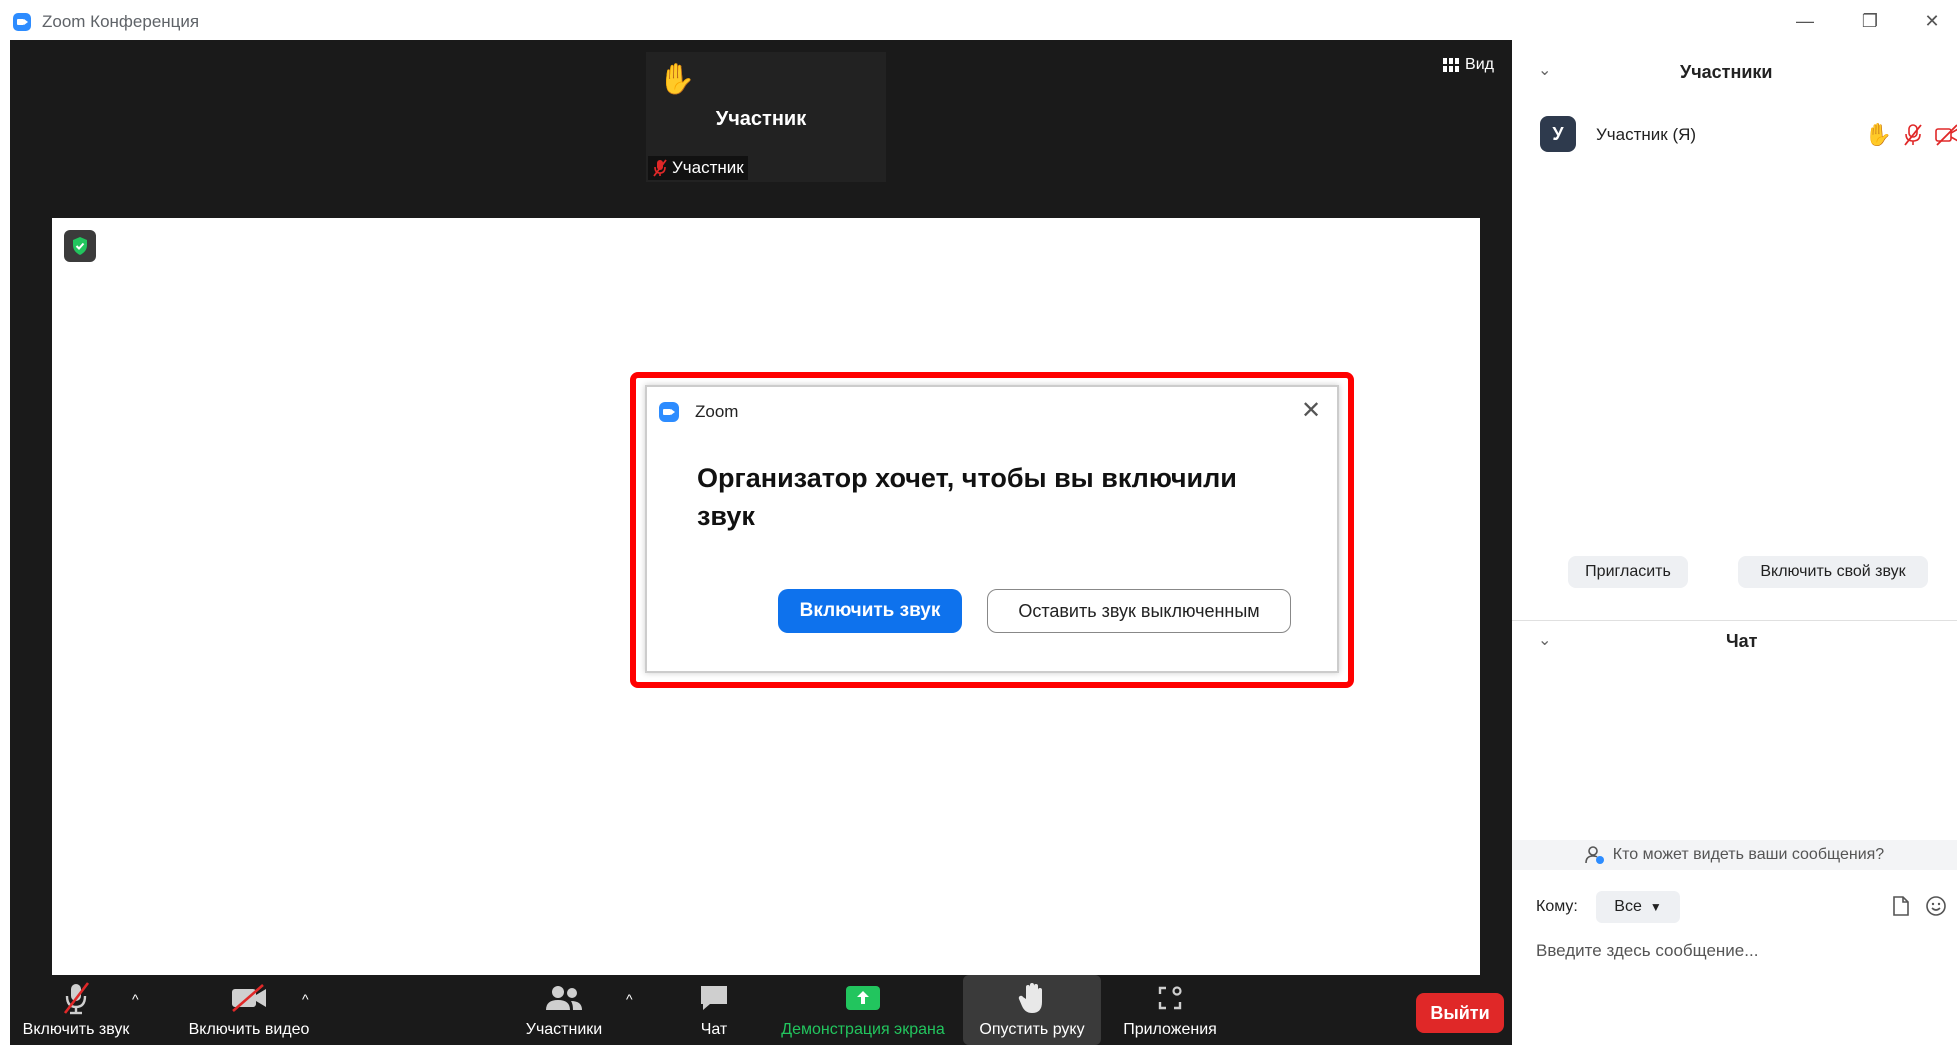  Describe the element at coordinates (1628, 572) in the screenshot. I see `invite-button: Пригласить` at that location.